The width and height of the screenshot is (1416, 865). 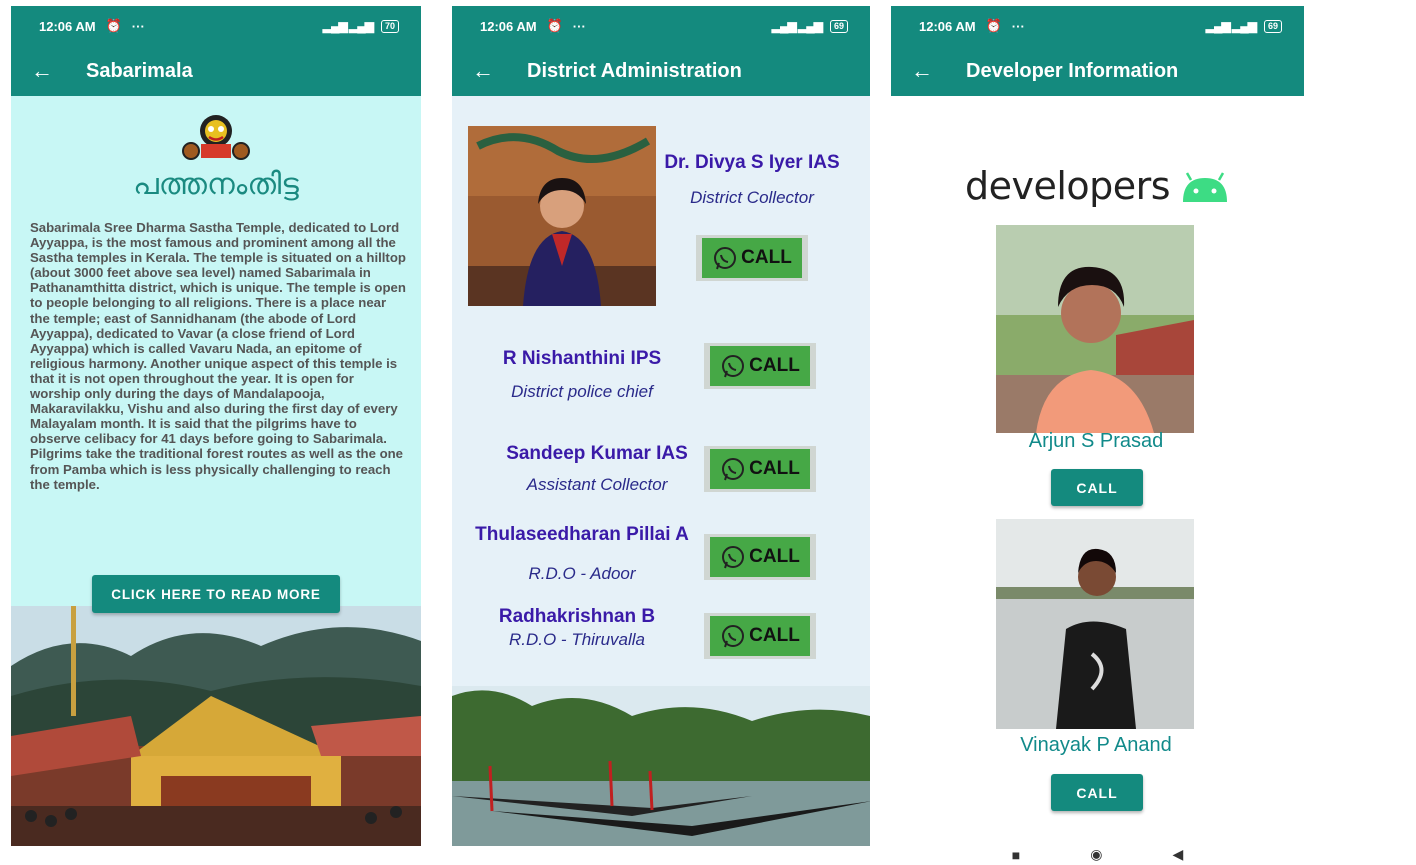 I want to click on status-bar: 12:06 AM ⏰ ··· ▂▄▆ ▂▄▆ 70, so click(x=216, y=26).